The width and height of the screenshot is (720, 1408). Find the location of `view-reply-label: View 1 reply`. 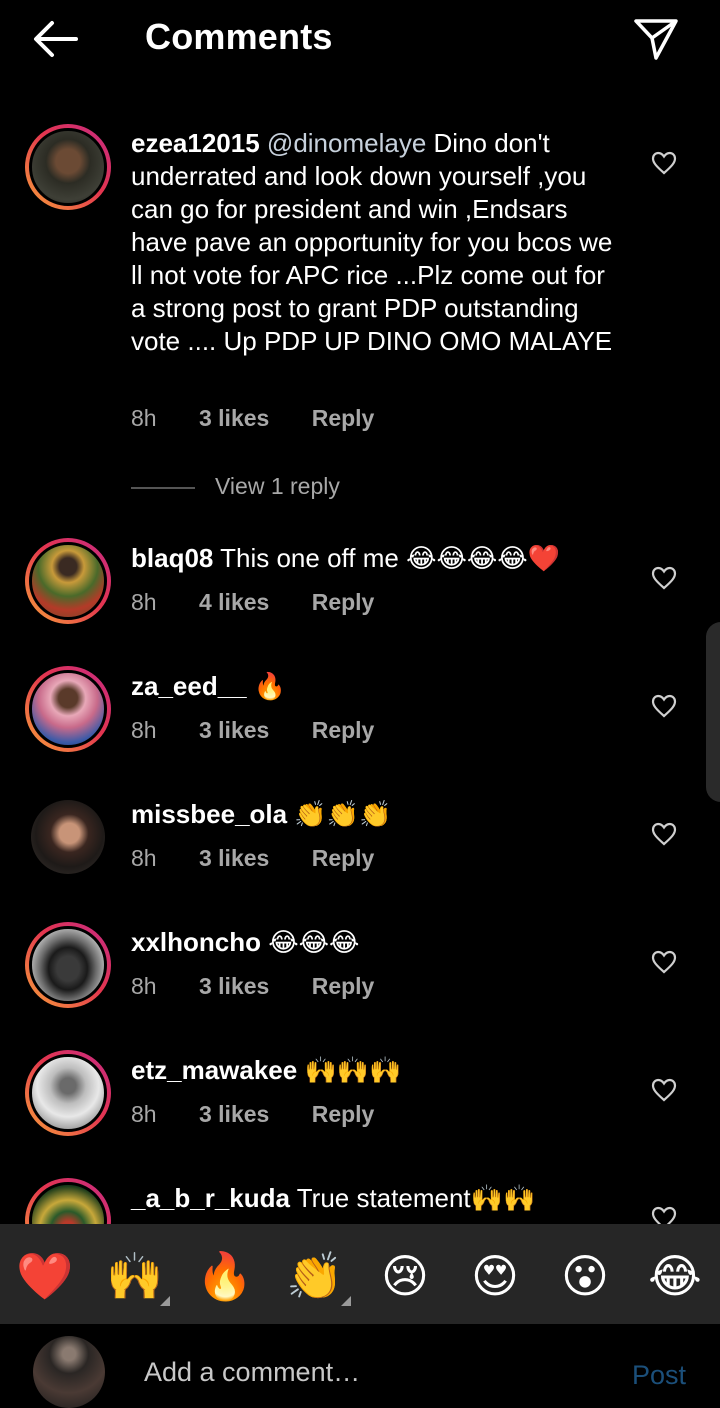

view-reply-label: View 1 reply is located at coordinates (277, 486).